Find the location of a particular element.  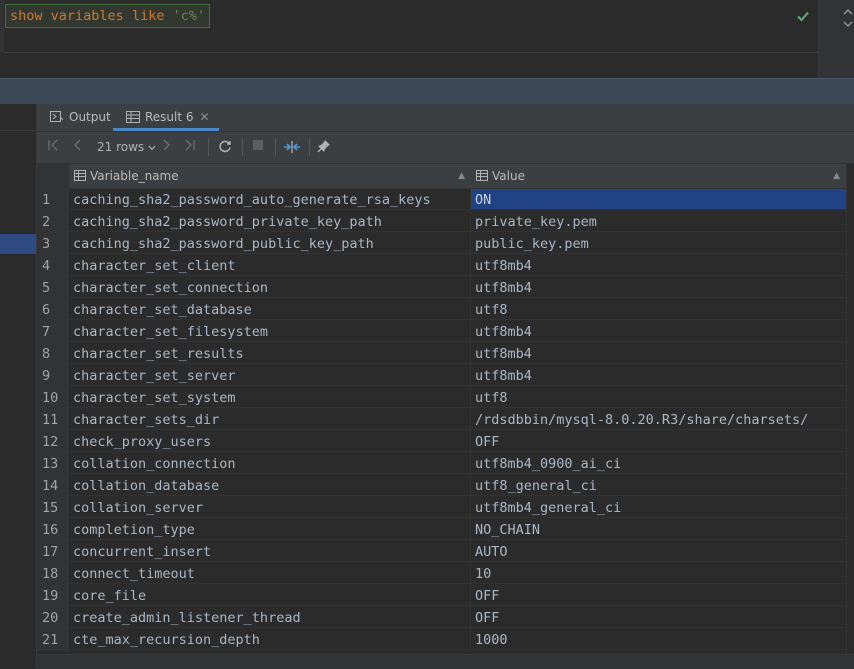

row-count-dropdown: 21 rows is located at coordinates (128, 147).